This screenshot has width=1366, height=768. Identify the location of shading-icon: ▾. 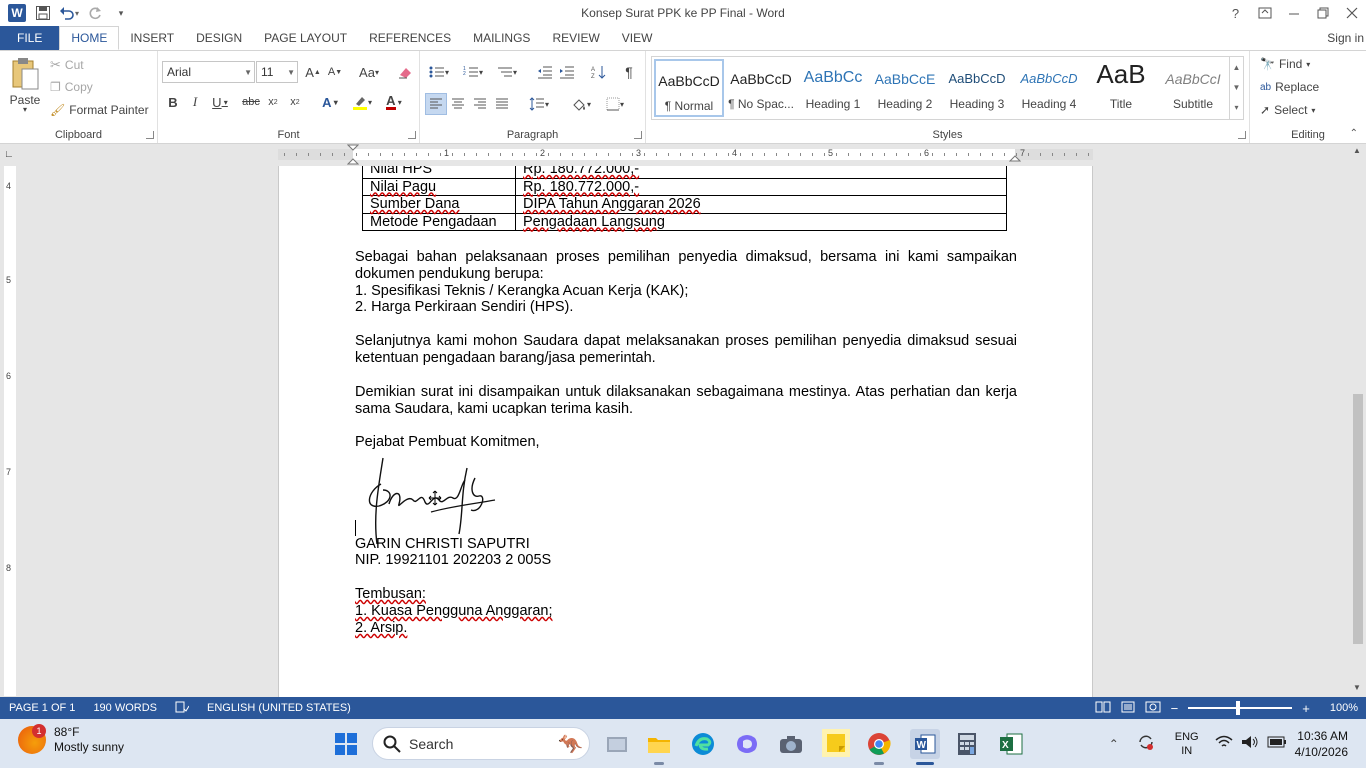
(581, 104).